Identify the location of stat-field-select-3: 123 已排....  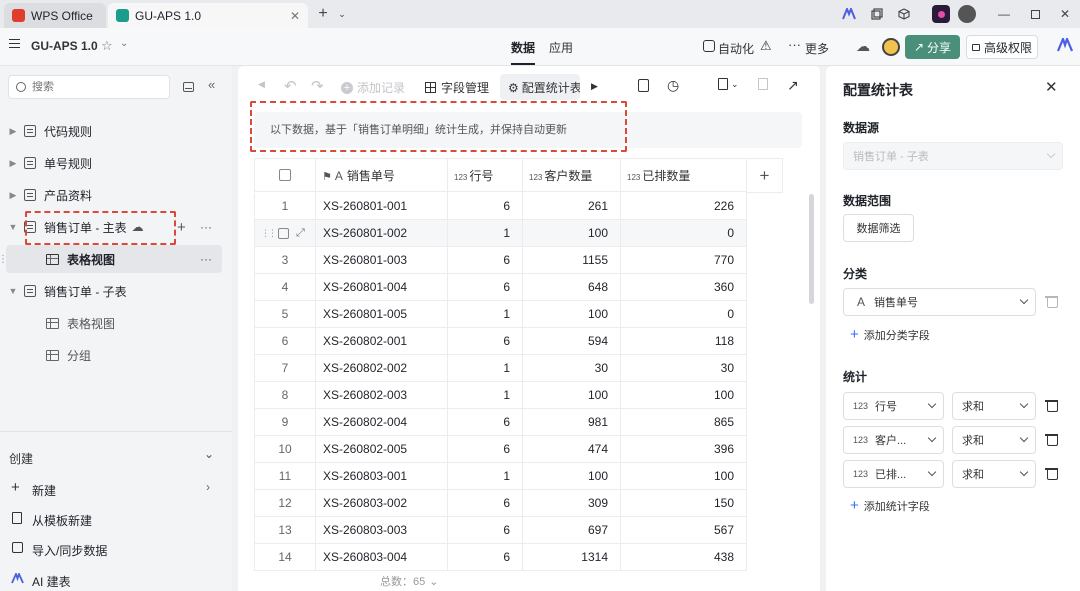
(893, 474).